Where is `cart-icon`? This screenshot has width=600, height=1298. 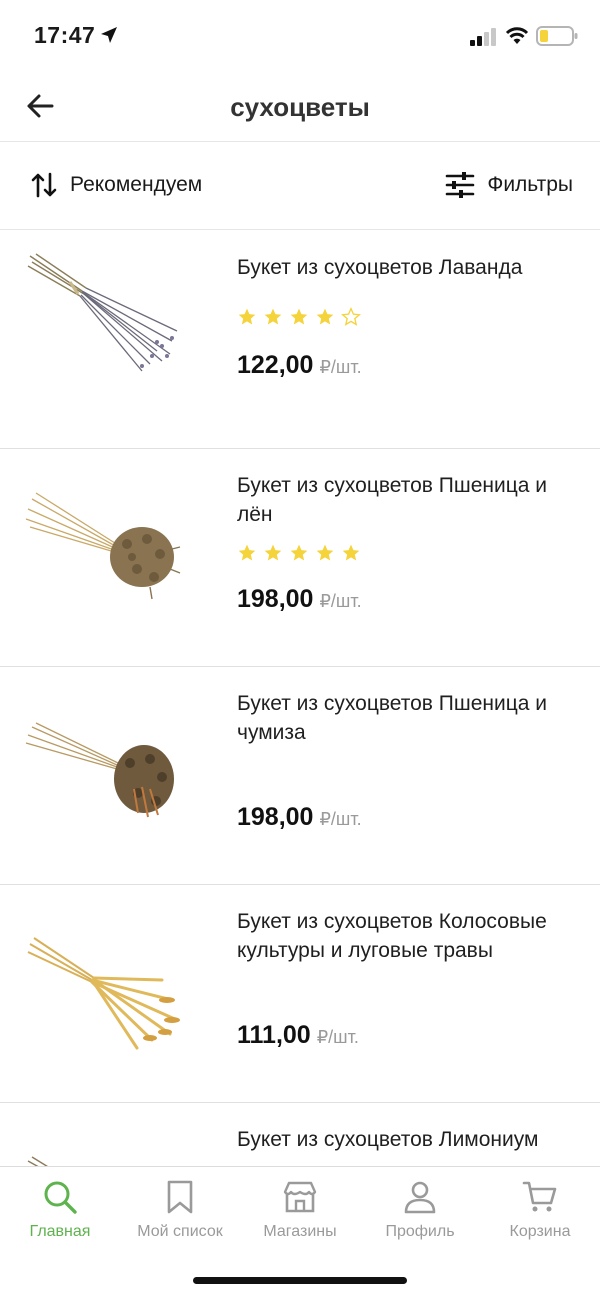 cart-icon is located at coordinates (539, 1196).